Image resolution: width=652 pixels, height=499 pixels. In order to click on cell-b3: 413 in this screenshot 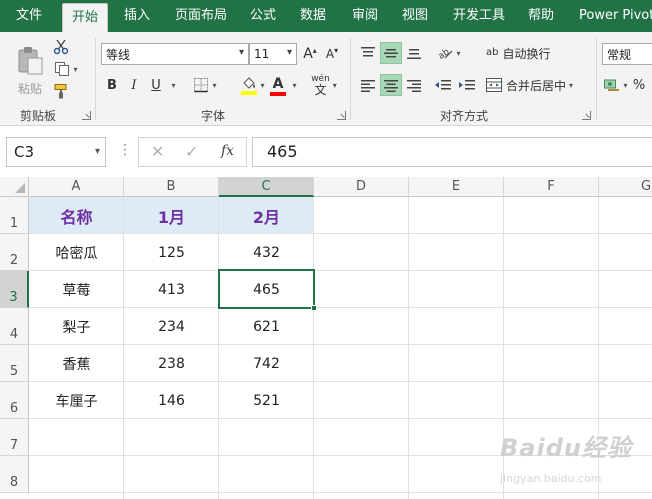, I will do `click(171, 289)`.